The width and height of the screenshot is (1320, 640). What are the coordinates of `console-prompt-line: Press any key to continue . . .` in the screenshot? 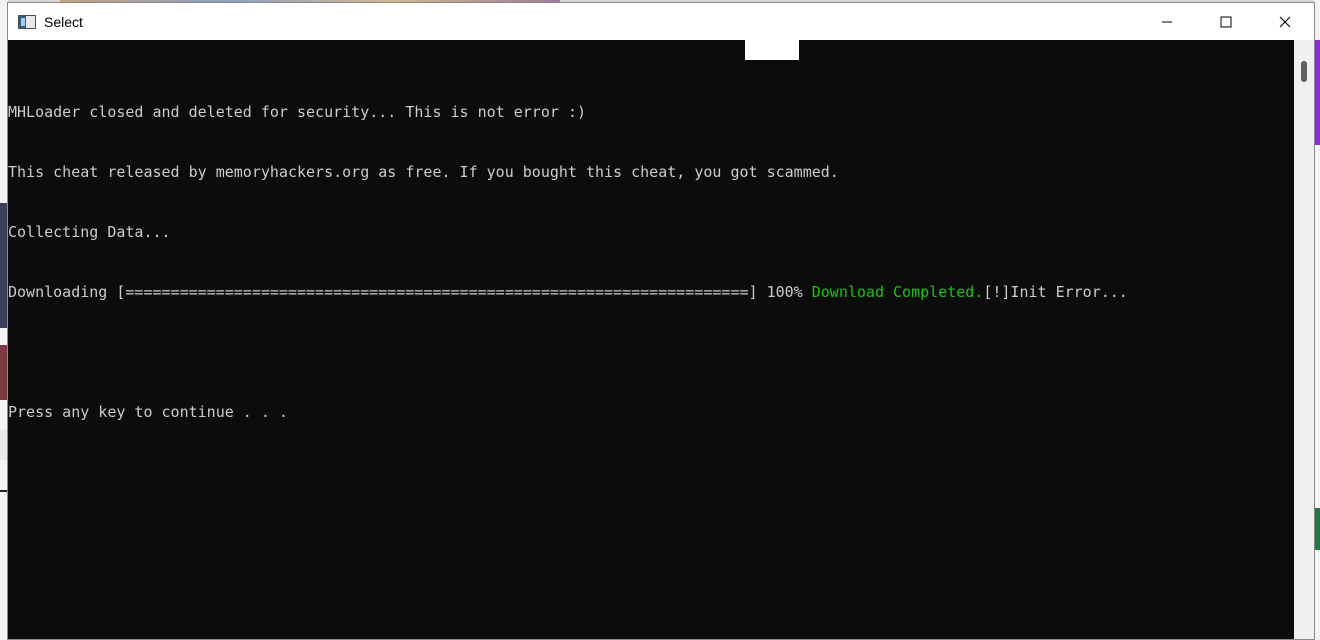 It's located at (148, 412).